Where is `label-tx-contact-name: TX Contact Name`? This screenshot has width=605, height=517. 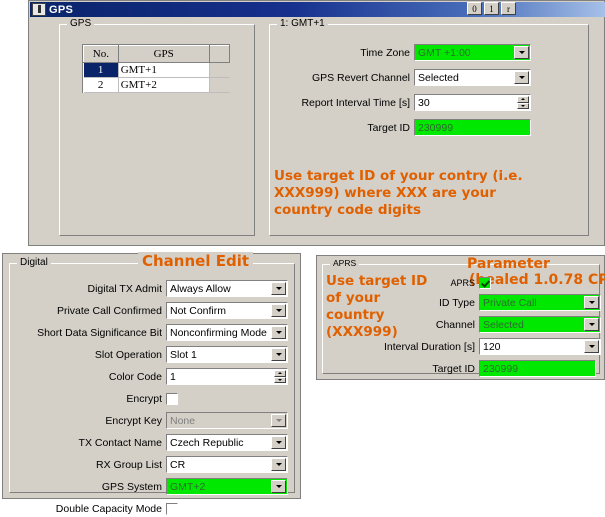 label-tx-contact-name: TX Contact Name is located at coordinates (120, 442).